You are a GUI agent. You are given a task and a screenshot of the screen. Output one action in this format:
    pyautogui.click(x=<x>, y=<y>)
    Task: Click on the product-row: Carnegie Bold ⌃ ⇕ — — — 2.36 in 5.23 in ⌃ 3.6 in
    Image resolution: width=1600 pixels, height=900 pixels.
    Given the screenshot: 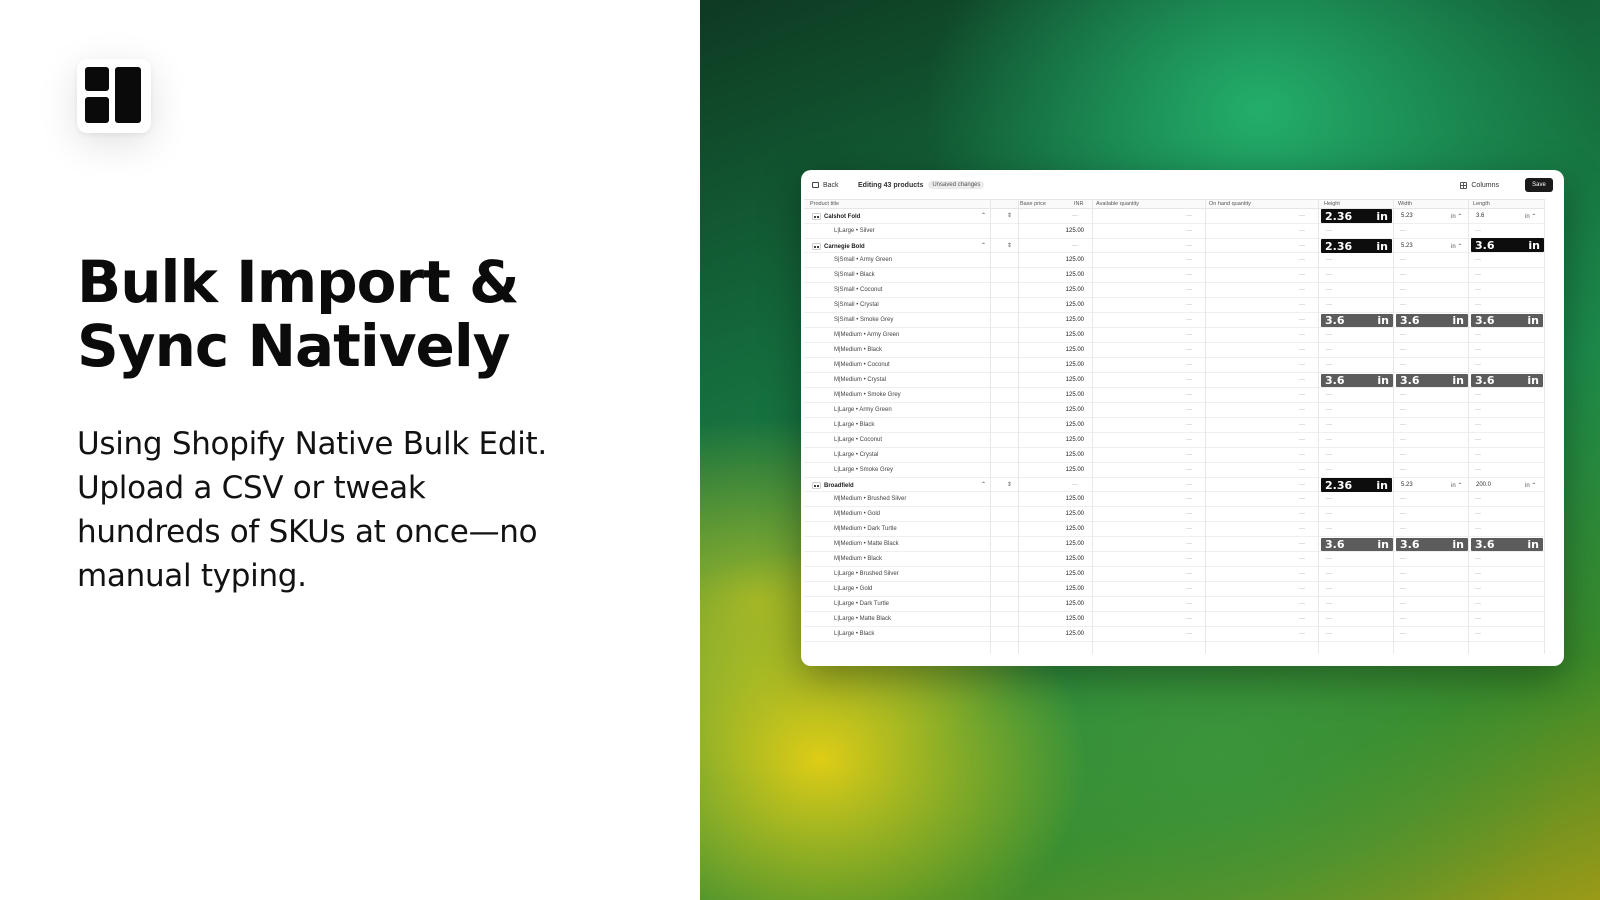 What is the action you would take?
    pyautogui.click(x=1174, y=245)
    